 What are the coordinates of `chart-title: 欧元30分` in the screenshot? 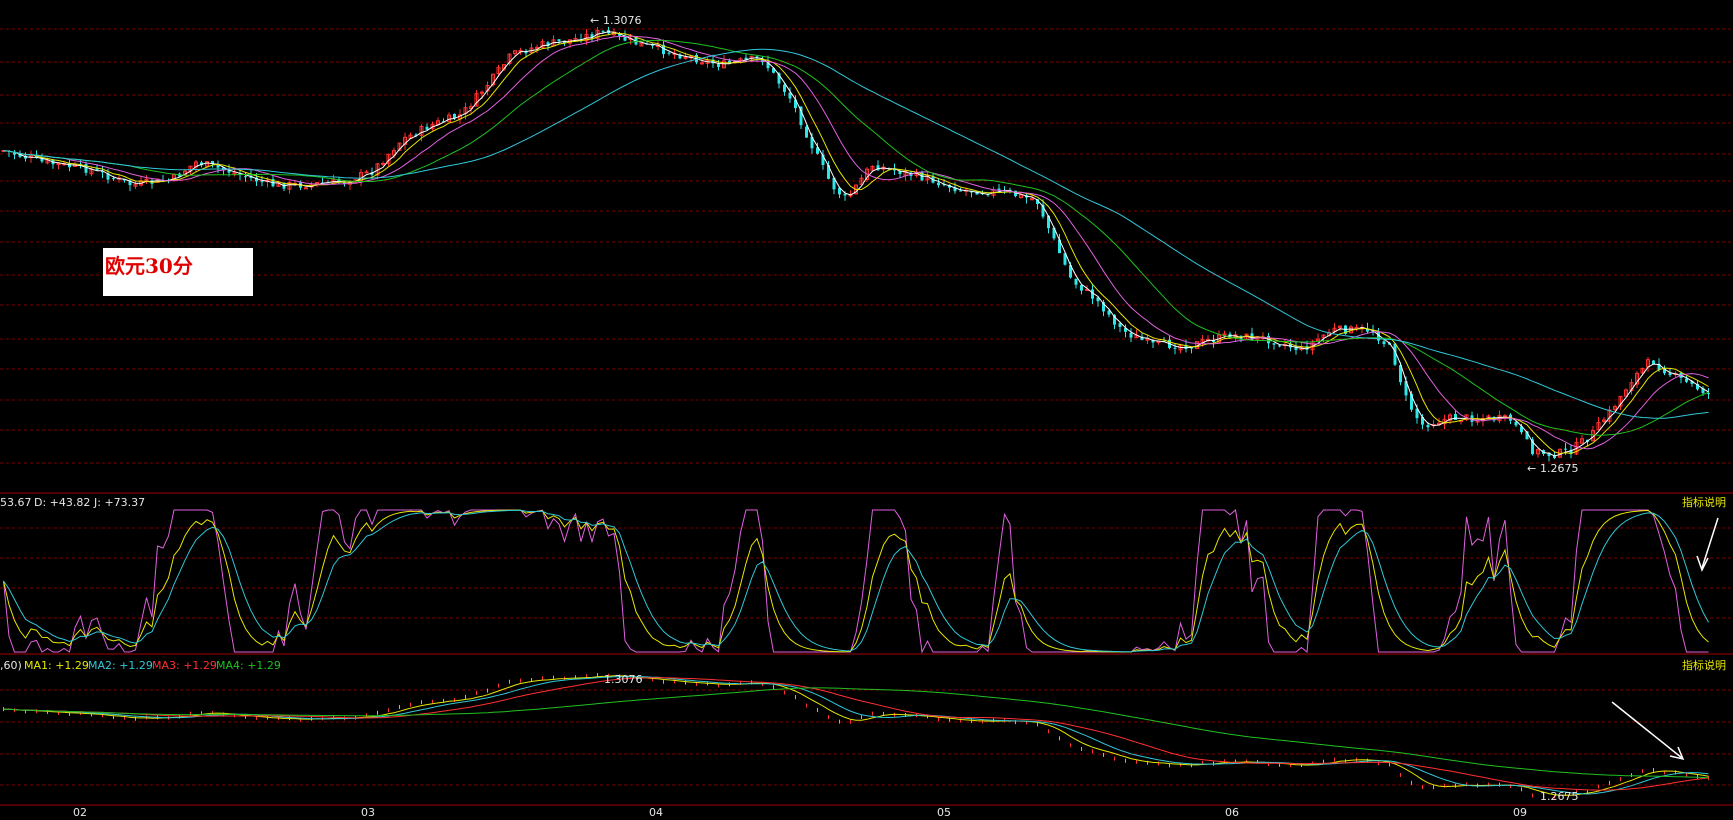 It's located at (149, 266).